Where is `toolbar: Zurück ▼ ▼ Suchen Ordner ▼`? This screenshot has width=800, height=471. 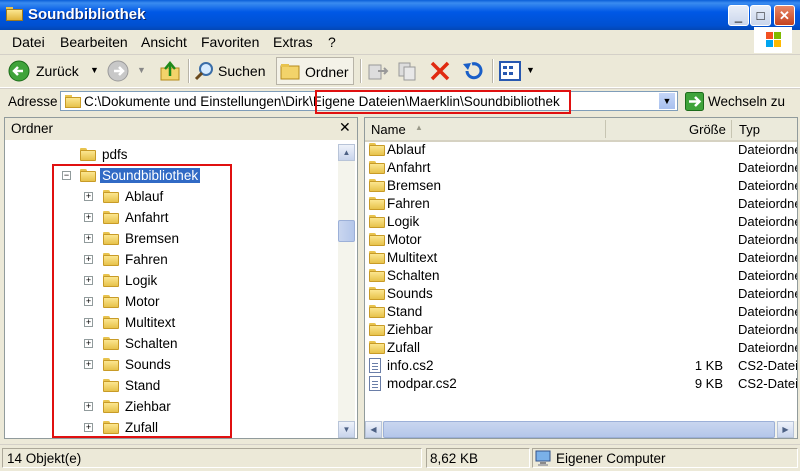
toolbar: Zurück ▼ ▼ Suchen Ordner ▼ is located at coordinates (400, 71).